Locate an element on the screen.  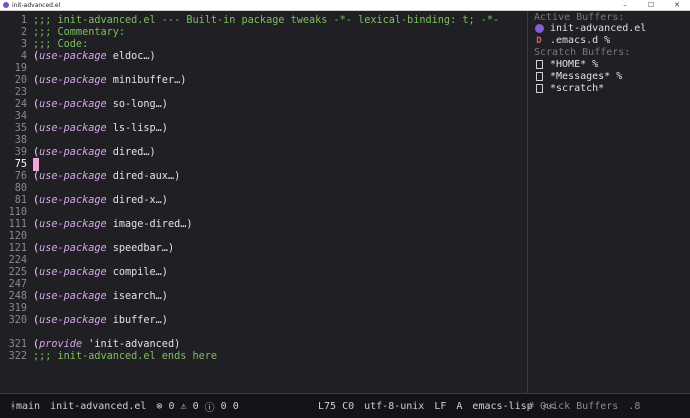
window-titlebar: init-advanced.el – ☐ ✕ is located at coordinates (345, 5).